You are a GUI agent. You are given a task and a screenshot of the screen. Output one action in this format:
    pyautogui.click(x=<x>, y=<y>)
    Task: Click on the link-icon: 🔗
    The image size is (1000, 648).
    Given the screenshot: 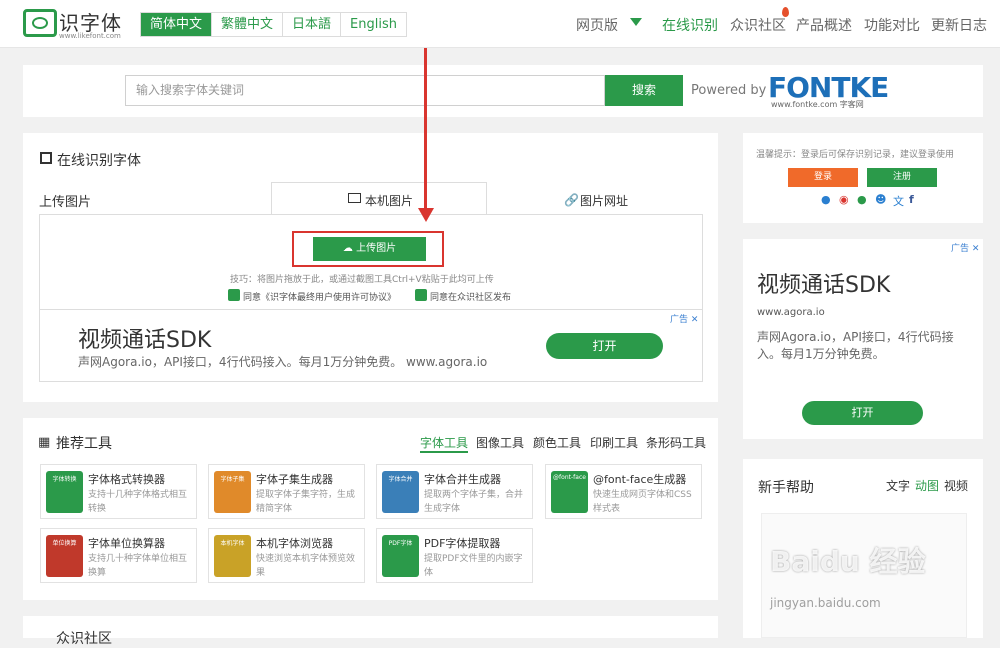 What is the action you would take?
    pyautogui.click(x=571, y=200)
    